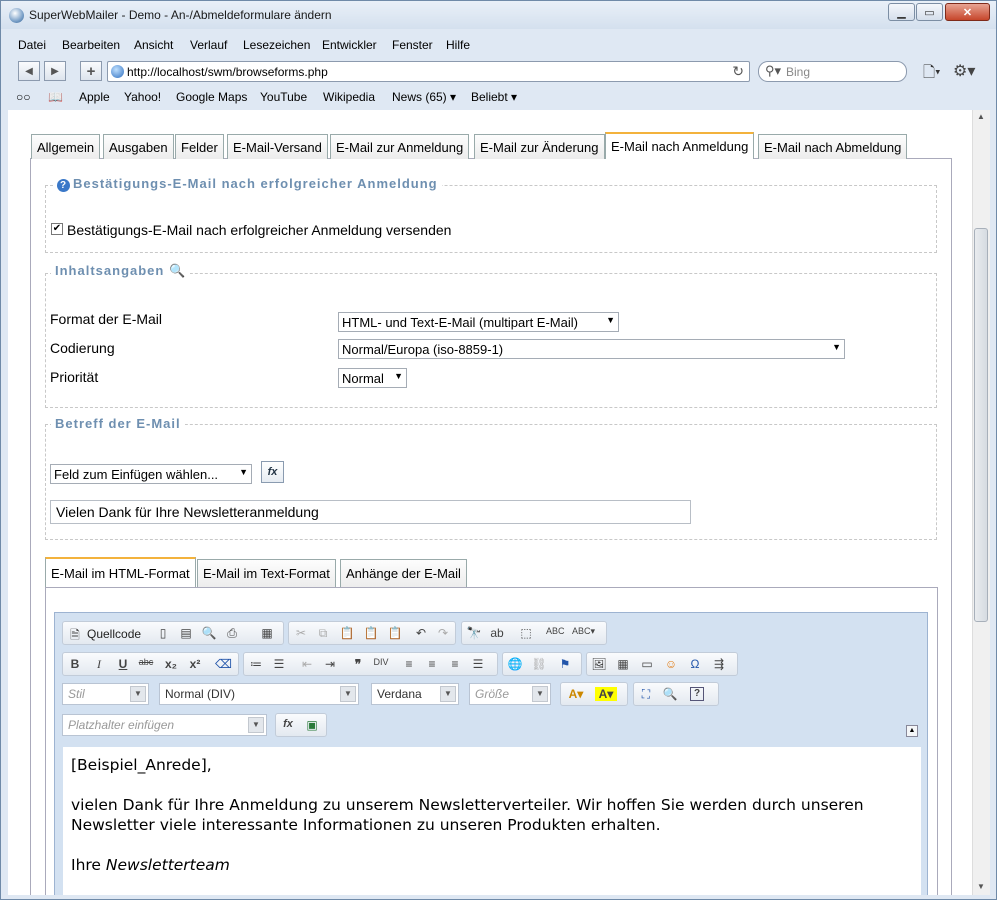 This screenshot has height=900, width=997. I want to click on subject-input: Vielen Dank für Ihre Newsletteranmeldung, so click(370, 512).